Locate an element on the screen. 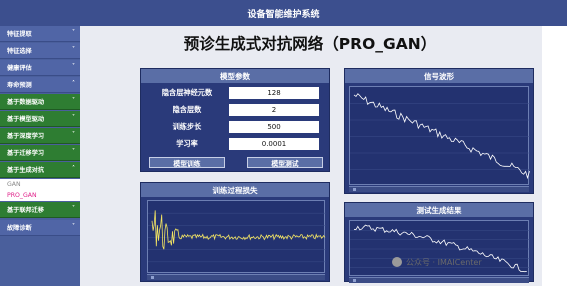 Image resolution: width=567 pixels, height=286 pixels. param-row: 隐含层数 2 is located at coordinates (233, 110).